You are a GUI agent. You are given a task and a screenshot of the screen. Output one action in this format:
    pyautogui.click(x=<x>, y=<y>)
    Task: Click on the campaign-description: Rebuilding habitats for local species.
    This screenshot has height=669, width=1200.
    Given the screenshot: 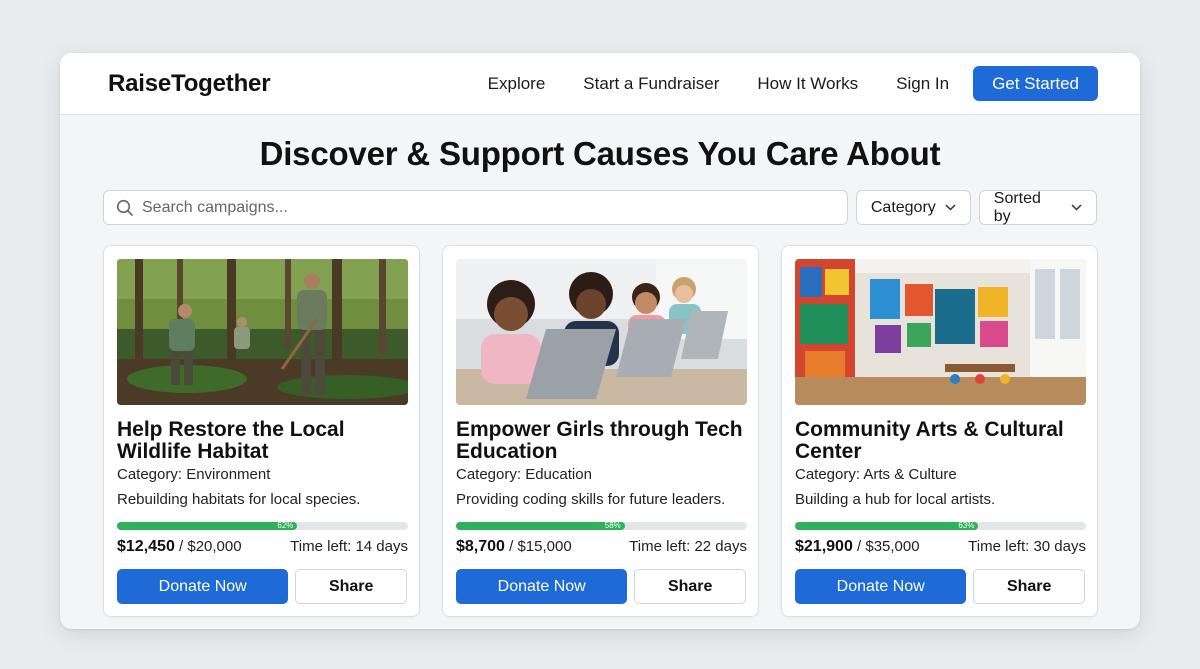 What is the action you would take?
    pyautogui.click(x=239, y=499)
    